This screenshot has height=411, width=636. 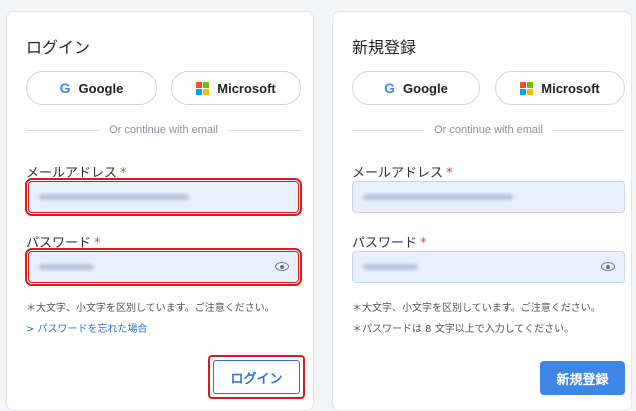 I want to click on register-divider: Or continue with email, so click(x=489, y=130).